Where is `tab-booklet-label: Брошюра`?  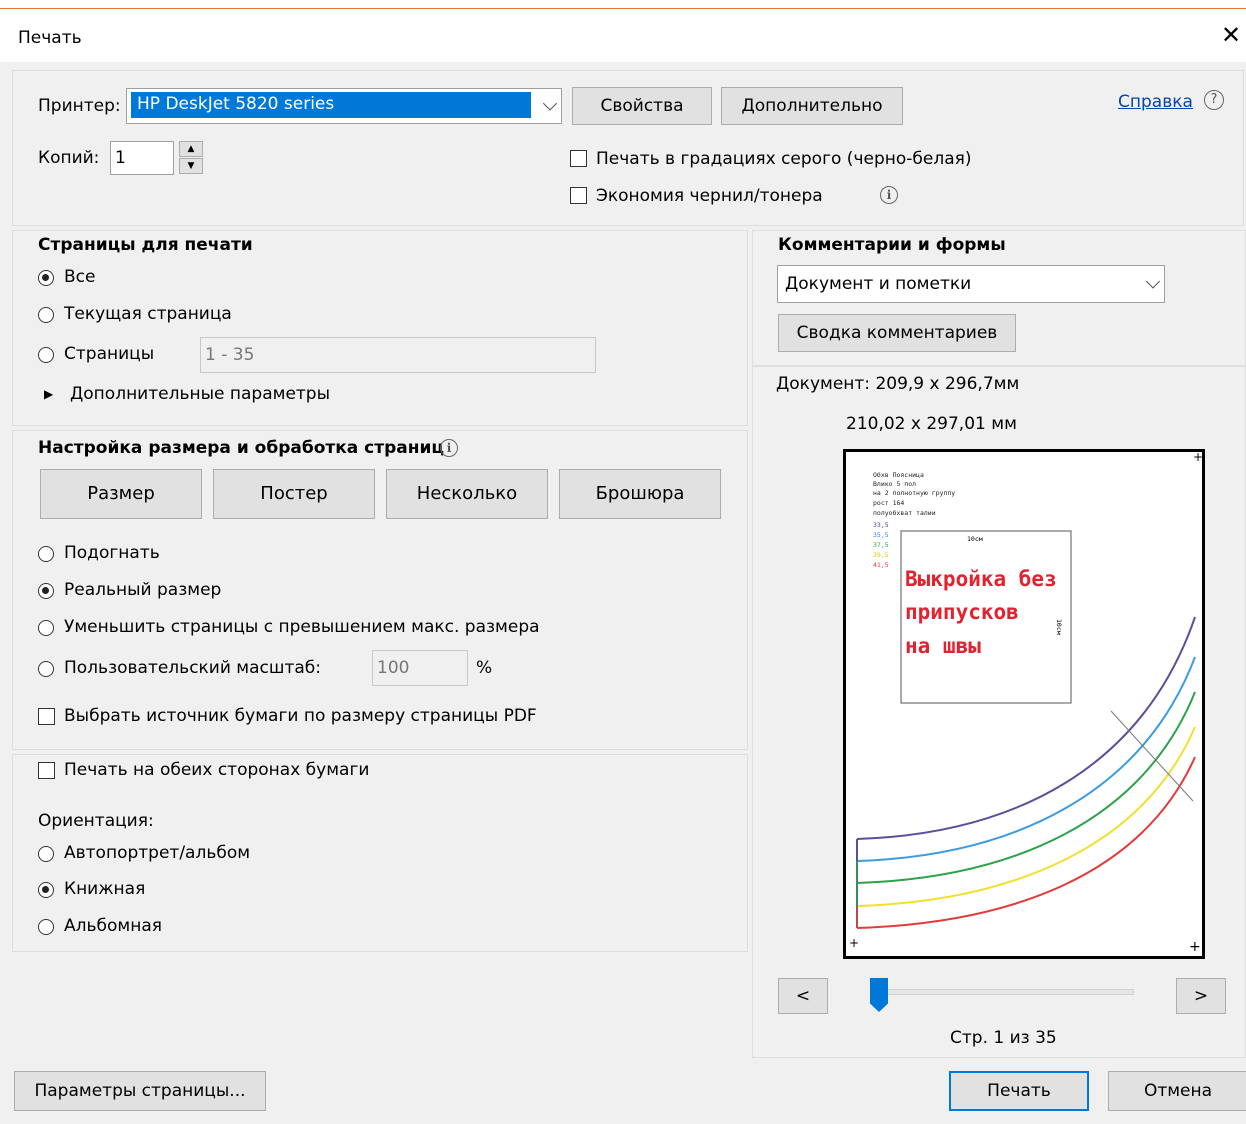 tab-booklet-label: Брошюра is located at coordinates (640, 493).